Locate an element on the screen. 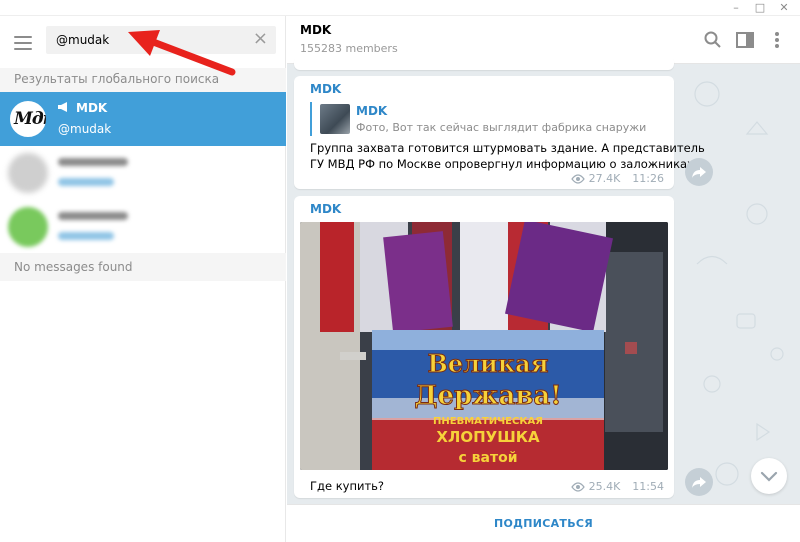 The image size is (800, 542). subscribe-bar: ПОДПИСАТЬСЯ is located at coordinates (543, 523).